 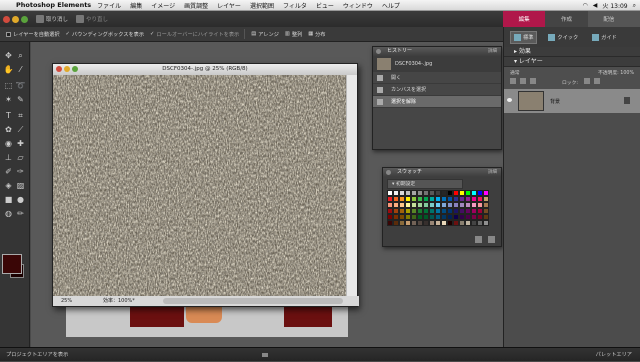 I want to click on resize-handle-icon, so click(x=265, y=355).